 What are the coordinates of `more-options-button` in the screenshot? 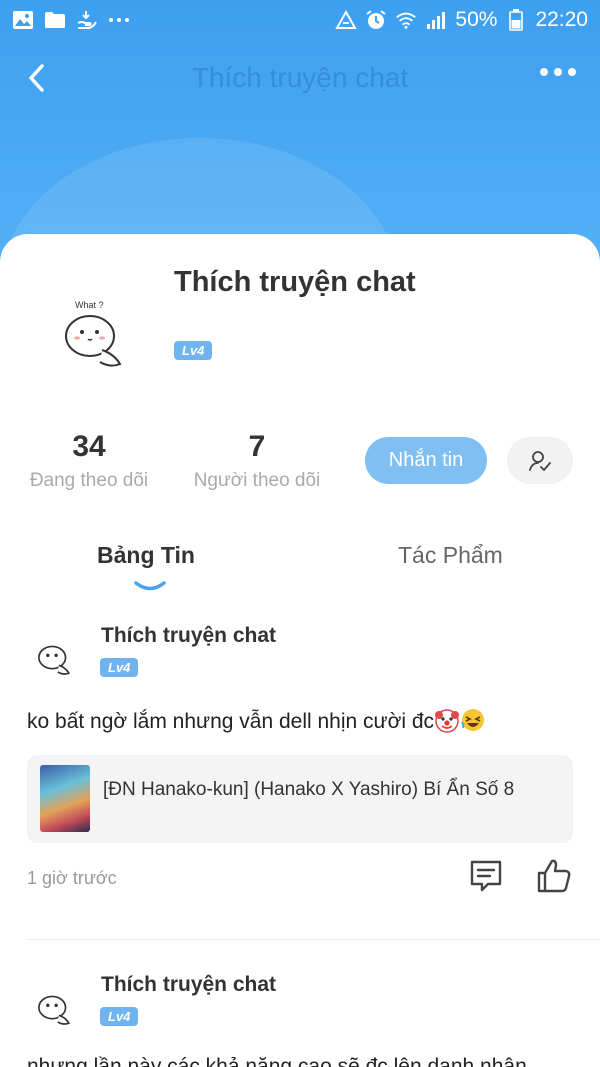 It's located at (558, 72).